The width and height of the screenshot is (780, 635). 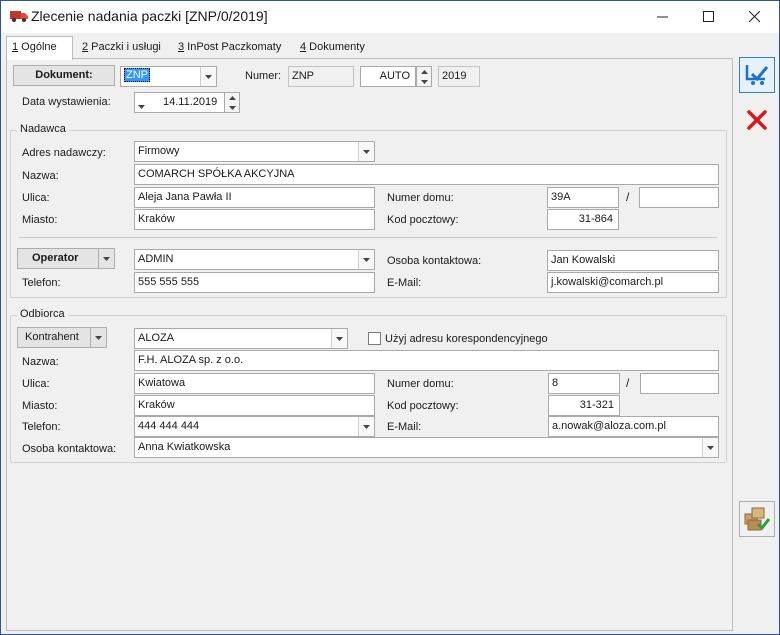 I want to click on odbiorca-title: Odbiorca, so click(x=42, y=314).